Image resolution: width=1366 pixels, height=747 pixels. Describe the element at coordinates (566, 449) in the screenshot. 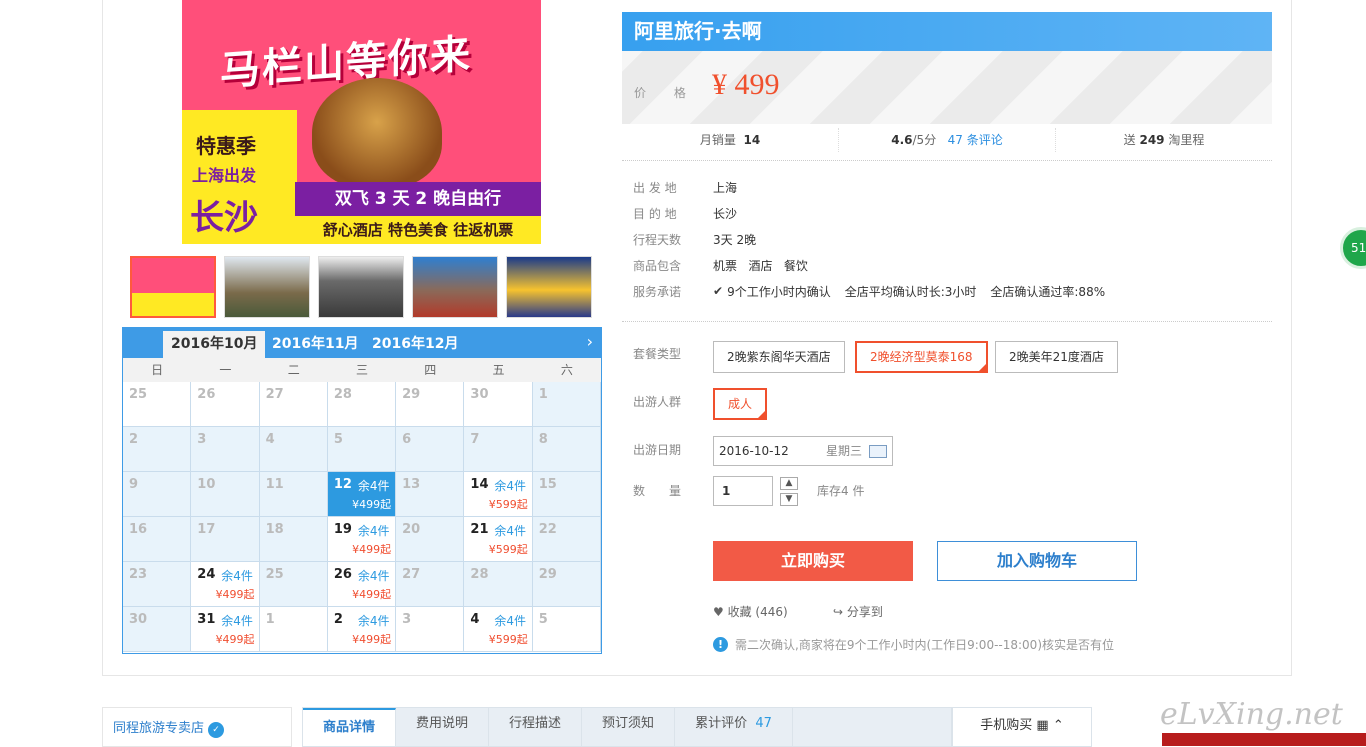

I see `calendar-day: 8` at that location.